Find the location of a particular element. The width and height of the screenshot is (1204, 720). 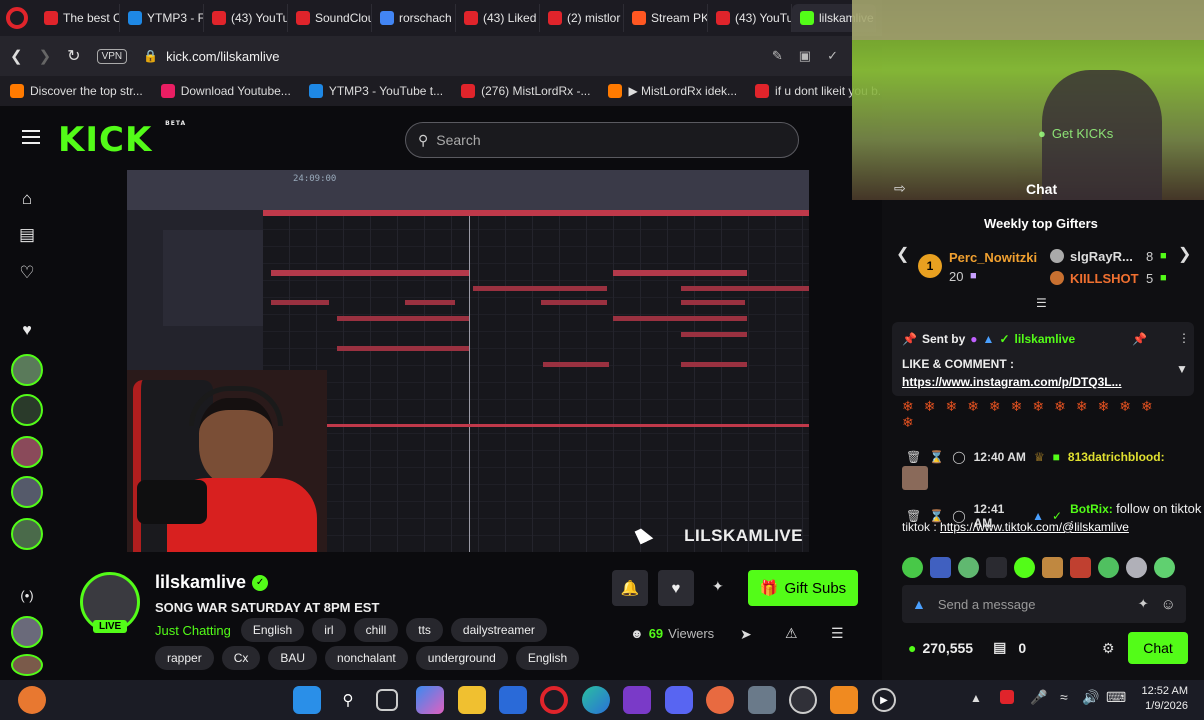

live-broadcast-icon: (•) is located at coordinates (27, 595).